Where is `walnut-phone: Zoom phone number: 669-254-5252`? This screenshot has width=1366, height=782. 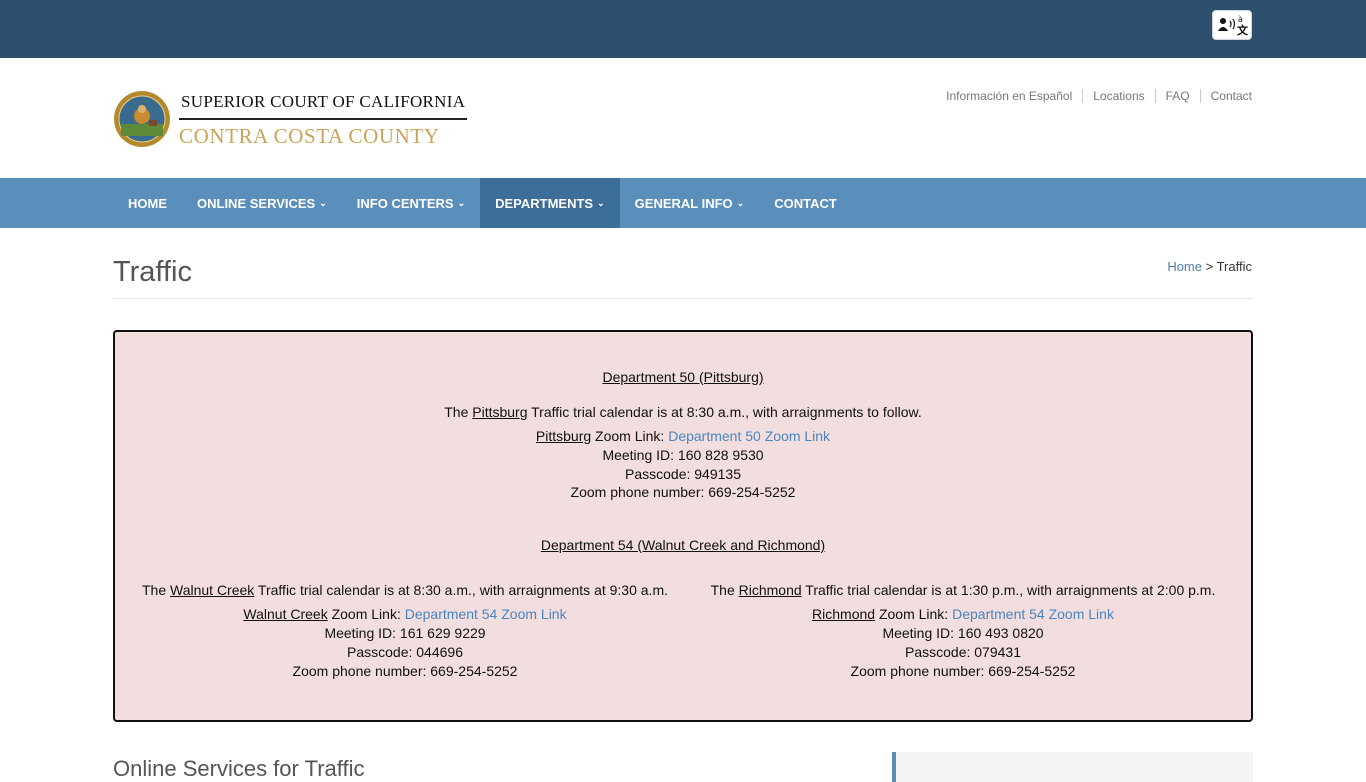
walnut-phone: Zoom phone number: 669-254-5252 is located at coordinates (405, 671).